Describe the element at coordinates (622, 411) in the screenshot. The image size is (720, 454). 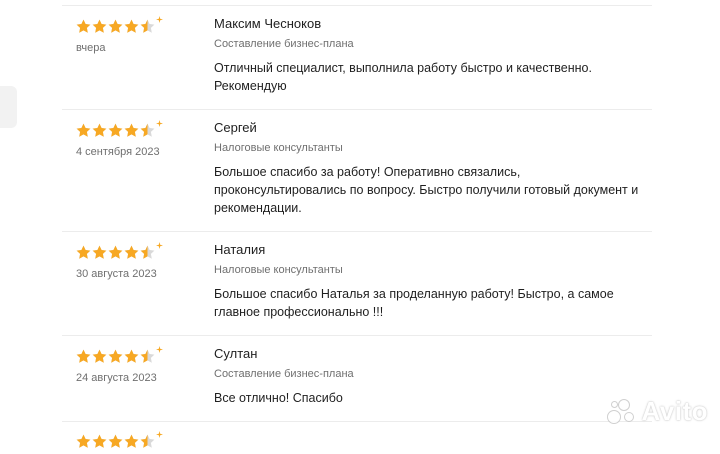
I see `avito-logo-icon` at that location.